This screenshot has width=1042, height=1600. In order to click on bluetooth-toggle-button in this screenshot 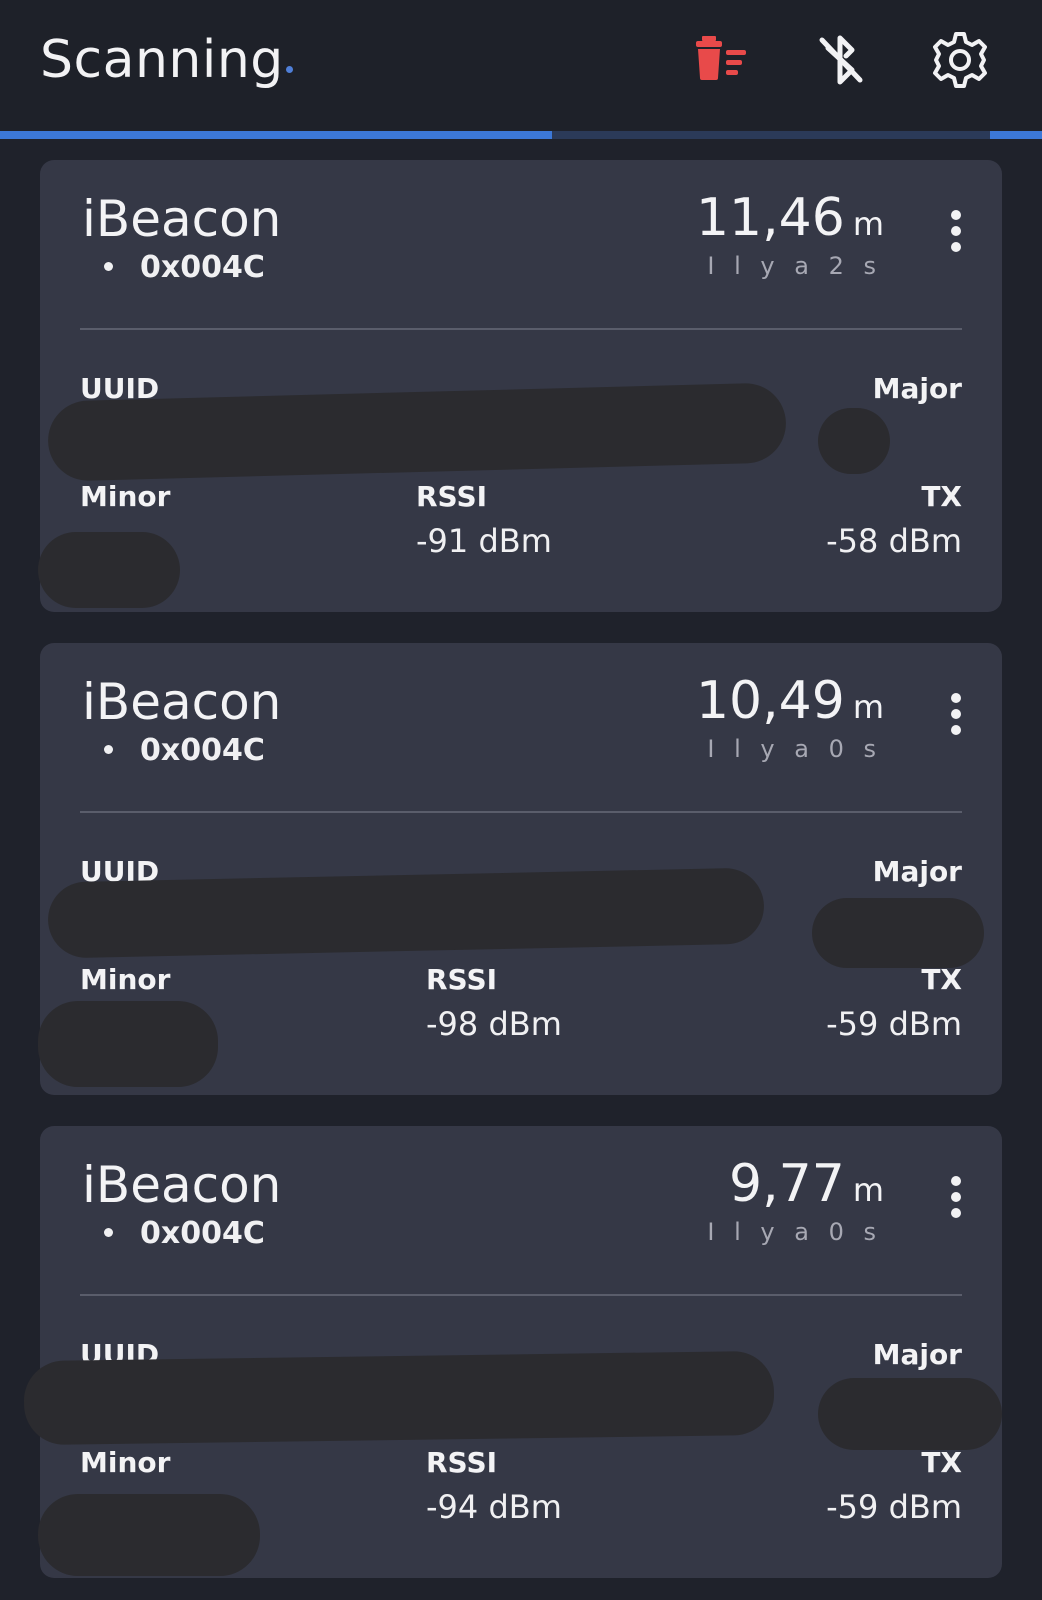, I will do `click(840, 60)`.